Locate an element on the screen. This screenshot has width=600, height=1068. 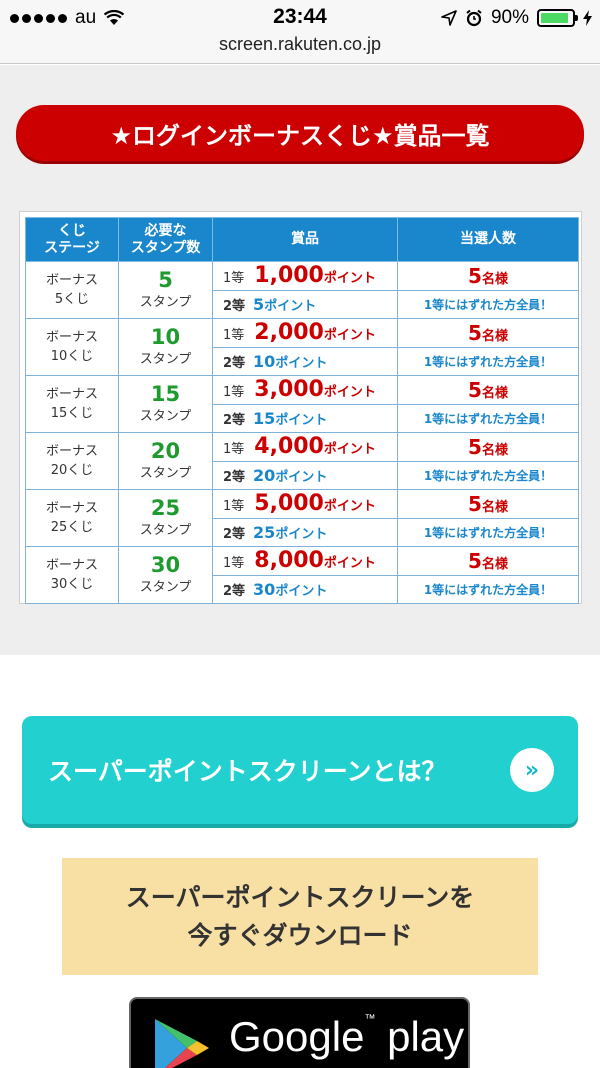
alarm-clock-icon is located at coordinates (474, 18).